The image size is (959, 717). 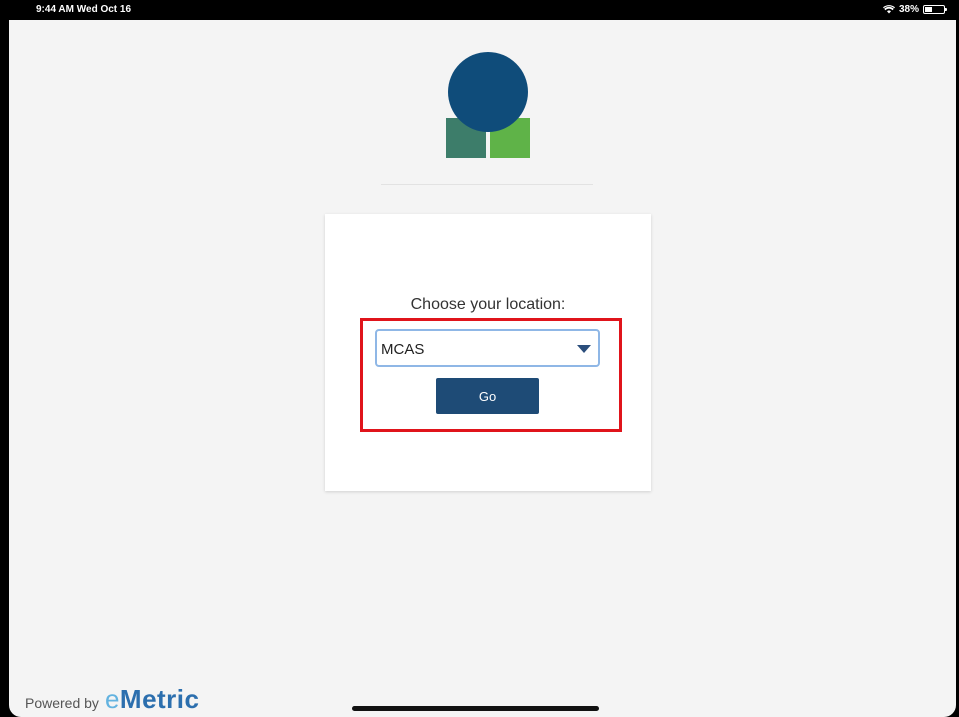 What do you see at coordinates (62, 703) in the screenshot?
I see `powered-by-label: Powered by` at bounding box center [62, 703].